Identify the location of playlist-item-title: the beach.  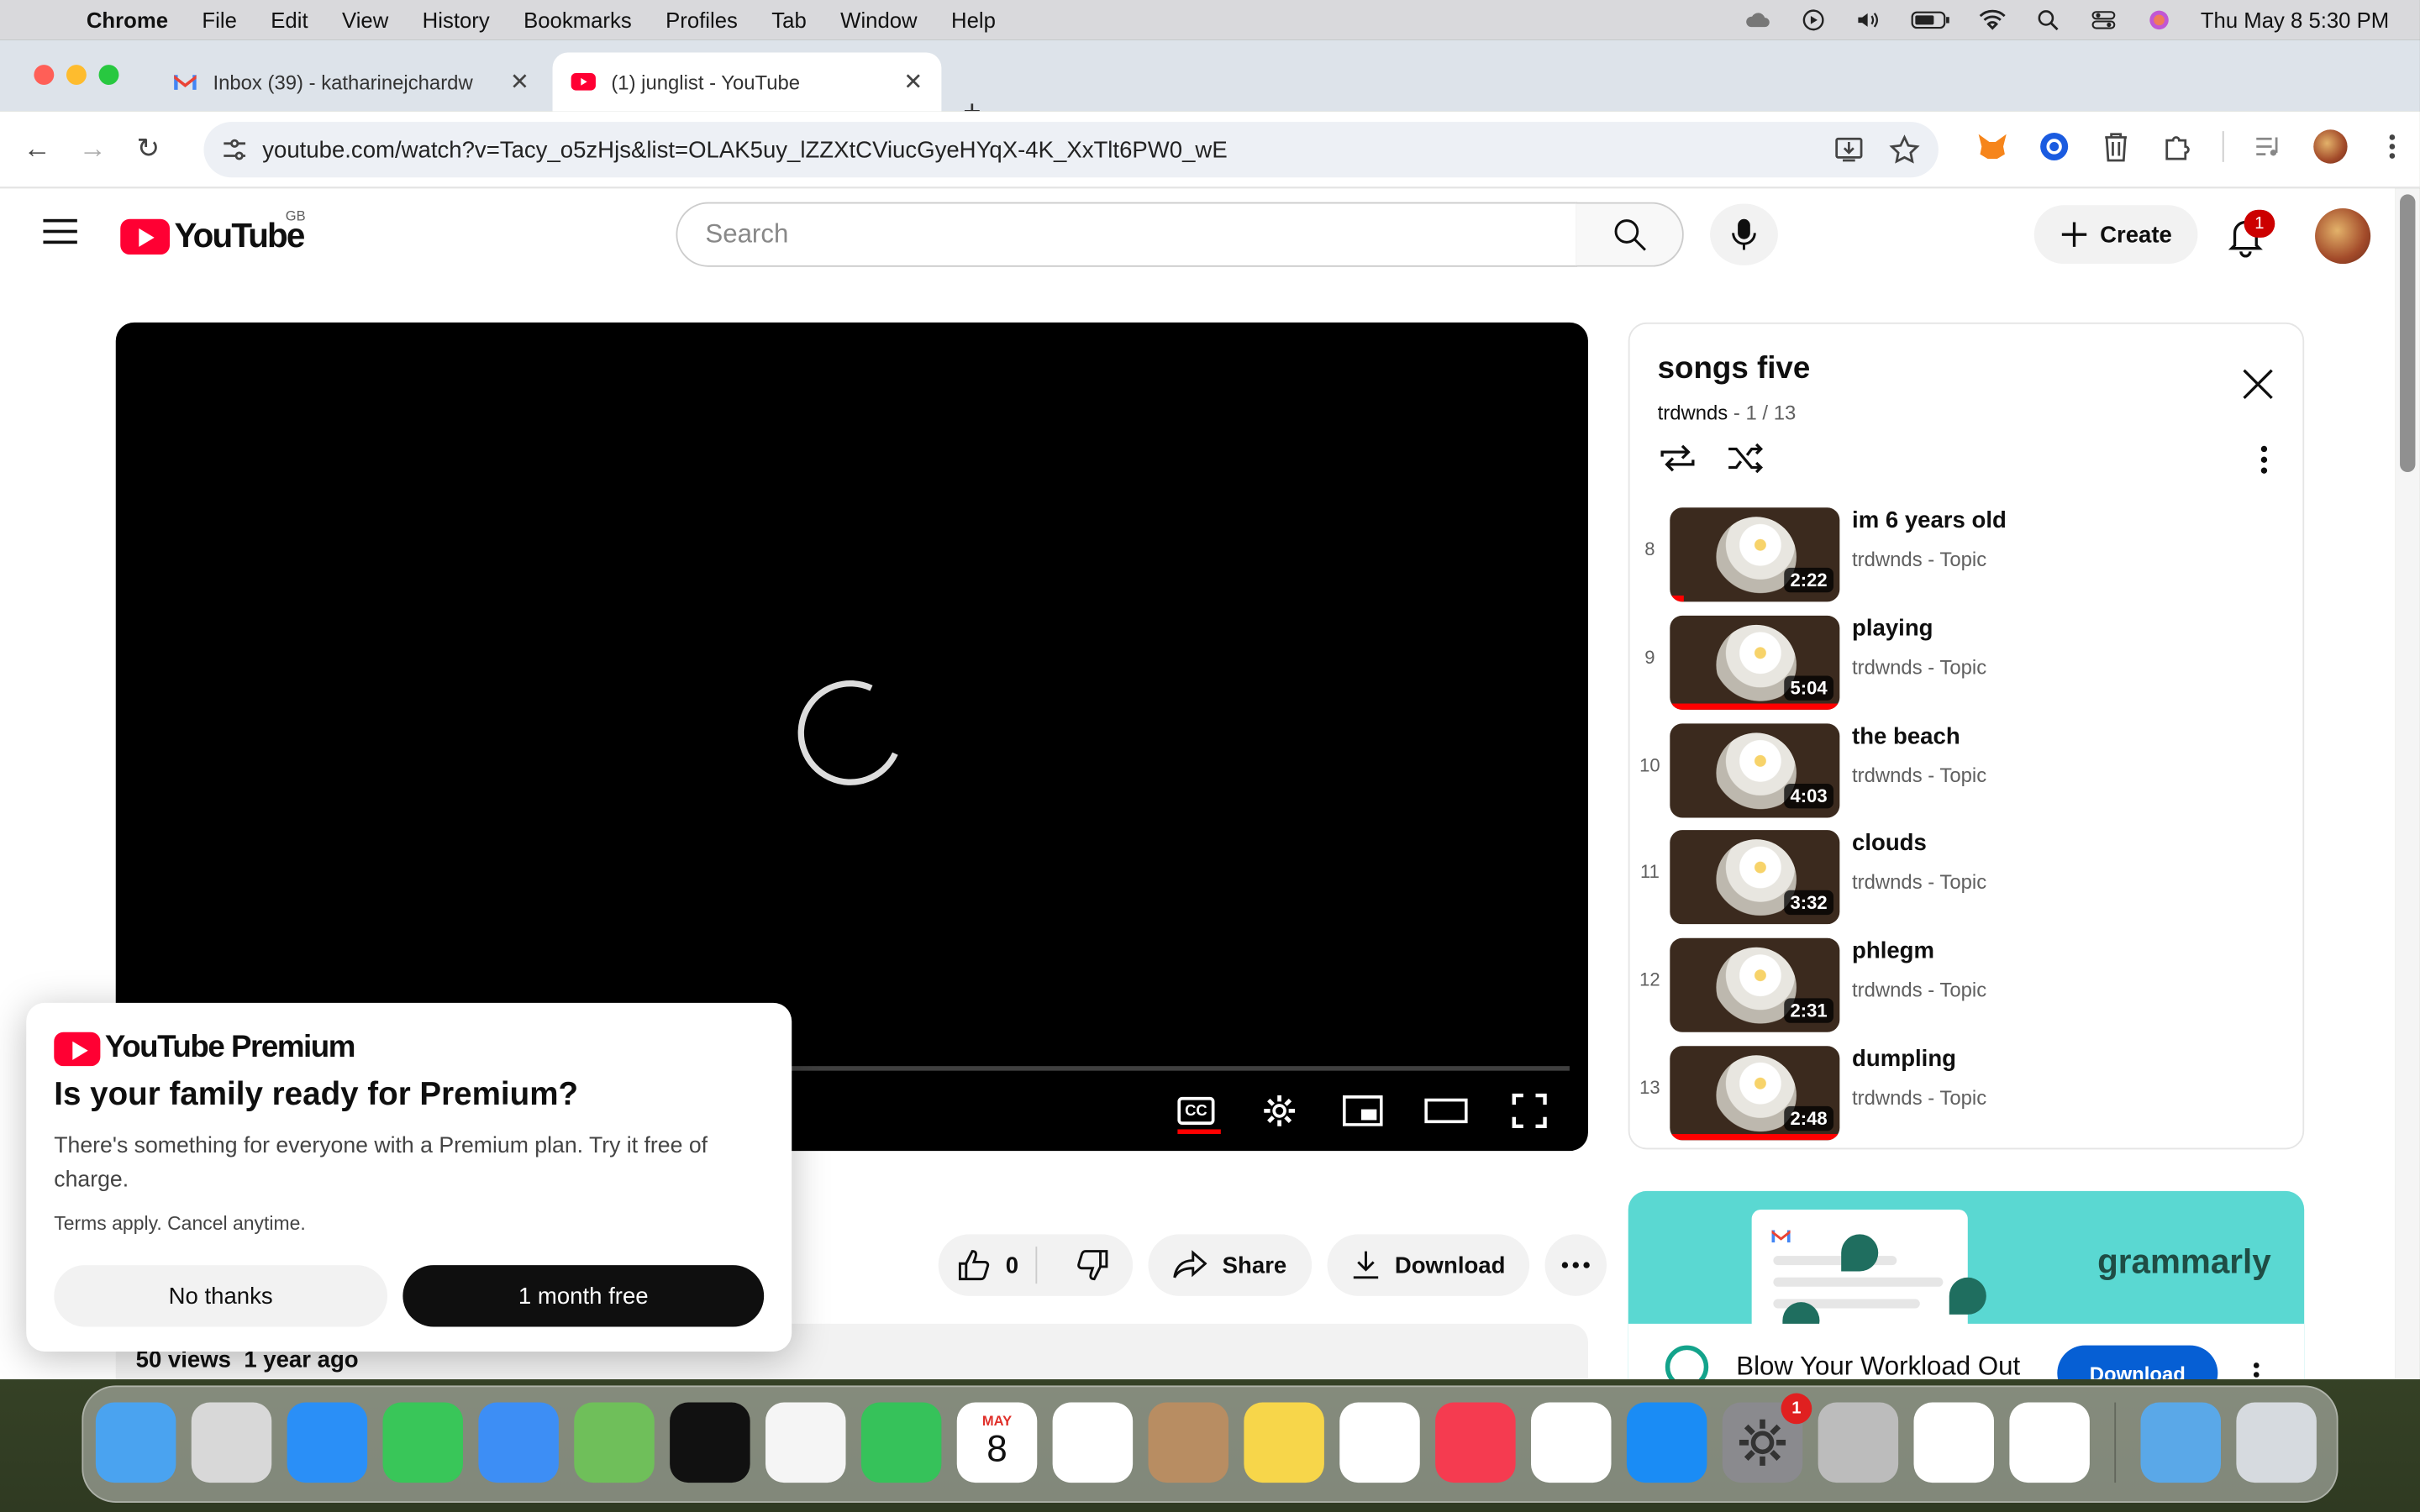
(1906, 736).